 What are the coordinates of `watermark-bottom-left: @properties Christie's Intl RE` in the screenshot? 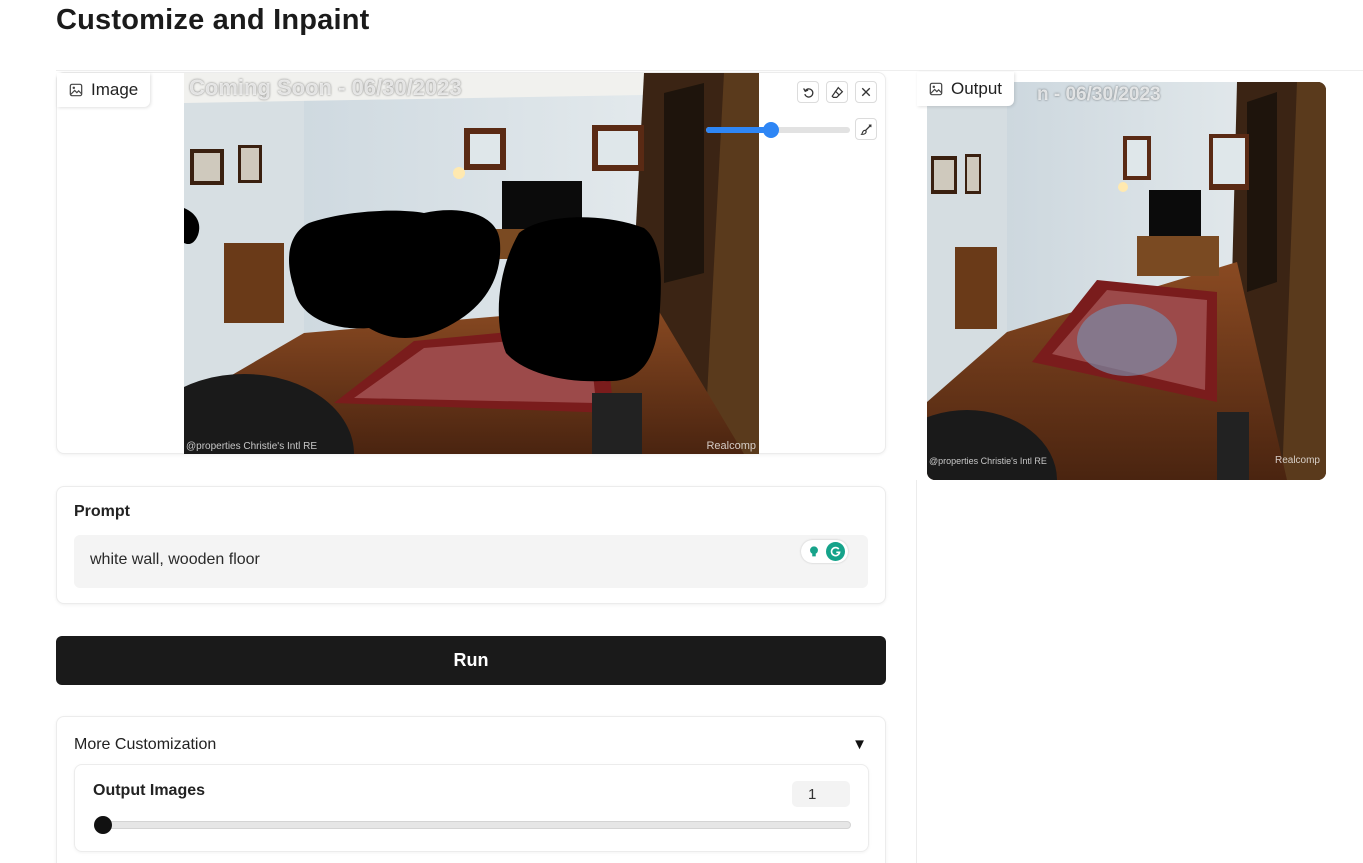 It's located at (251, 446).